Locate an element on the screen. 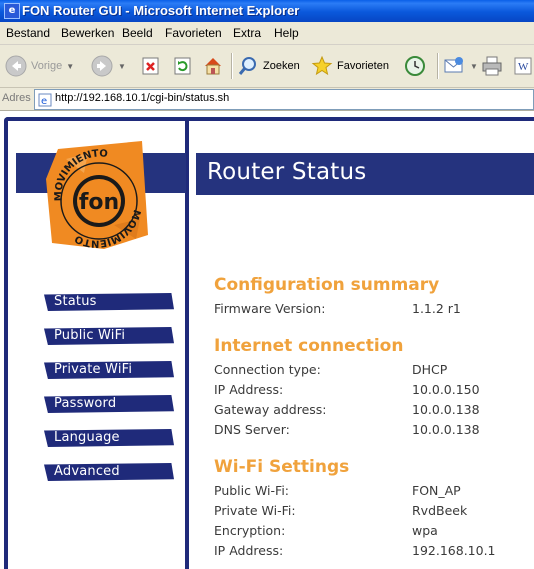 The image size is (534, 569). row-label: Connection type: is located at coordinates (267, 369).